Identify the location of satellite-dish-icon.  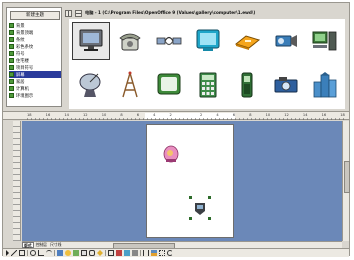
(90, 85).